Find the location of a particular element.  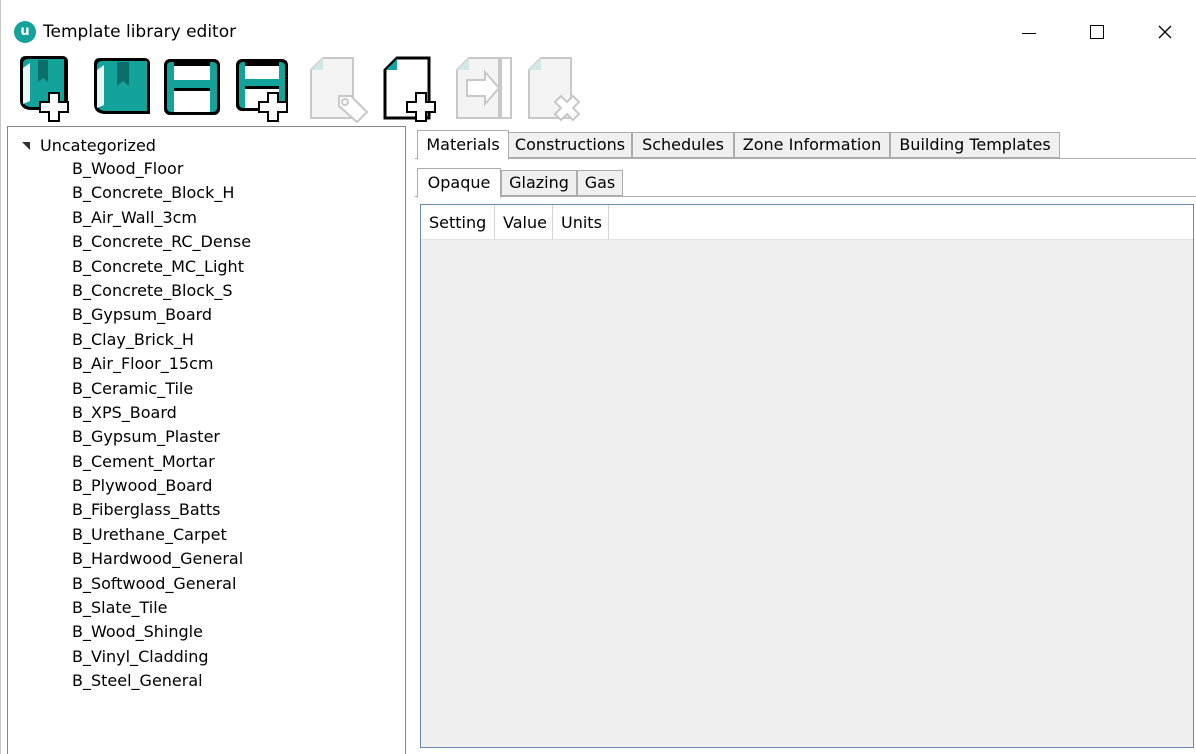

minimize-button is located at coordinates (1029, 32).